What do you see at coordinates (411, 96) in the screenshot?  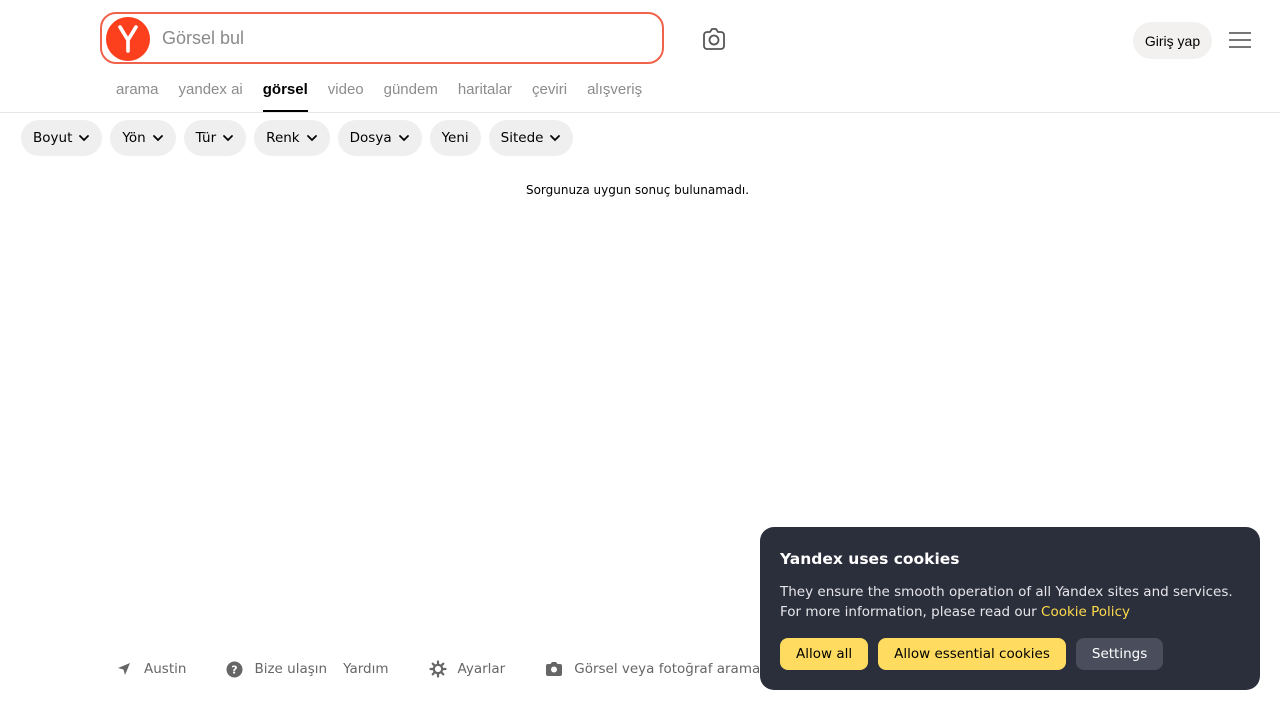 I see `tab-gundem: gündem` at bounding box center [411, 96].